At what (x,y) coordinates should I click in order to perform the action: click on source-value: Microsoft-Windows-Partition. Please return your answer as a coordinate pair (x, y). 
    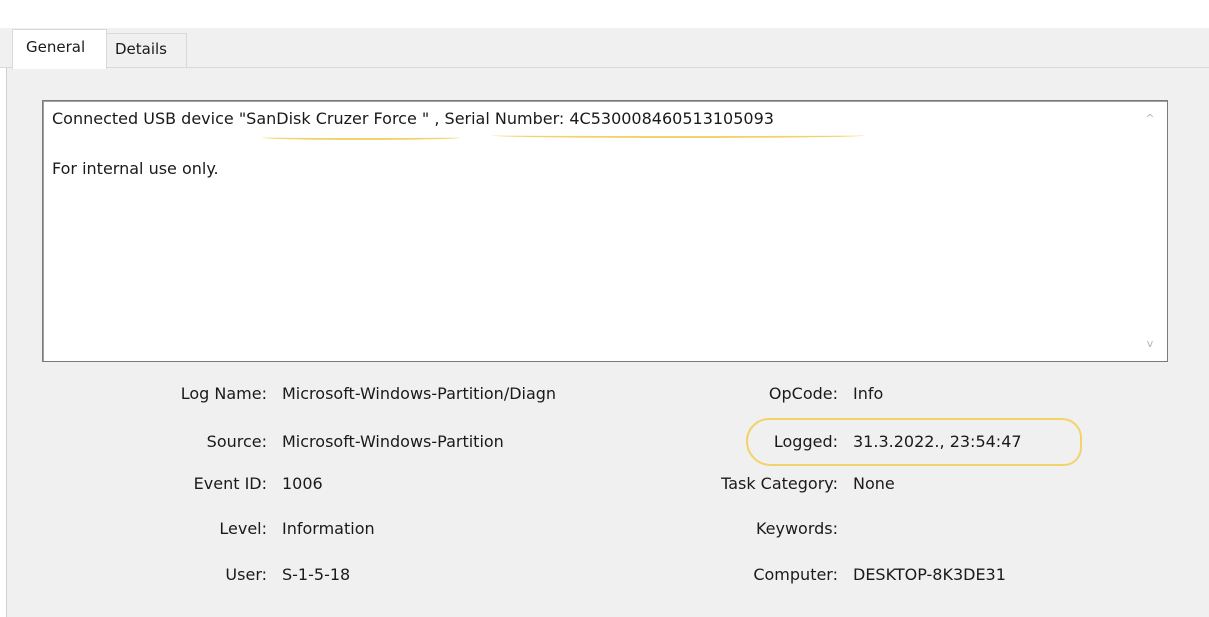
    Looking at the image, I should click on (393, 441).